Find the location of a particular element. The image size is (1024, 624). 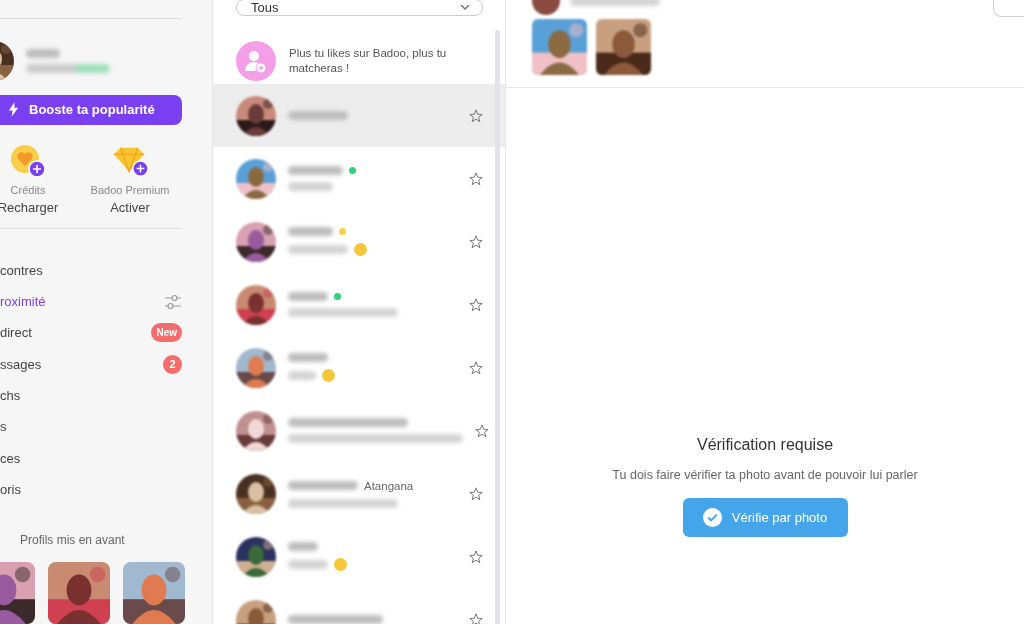

menu-item: chs is located at coordinates (10, 395).